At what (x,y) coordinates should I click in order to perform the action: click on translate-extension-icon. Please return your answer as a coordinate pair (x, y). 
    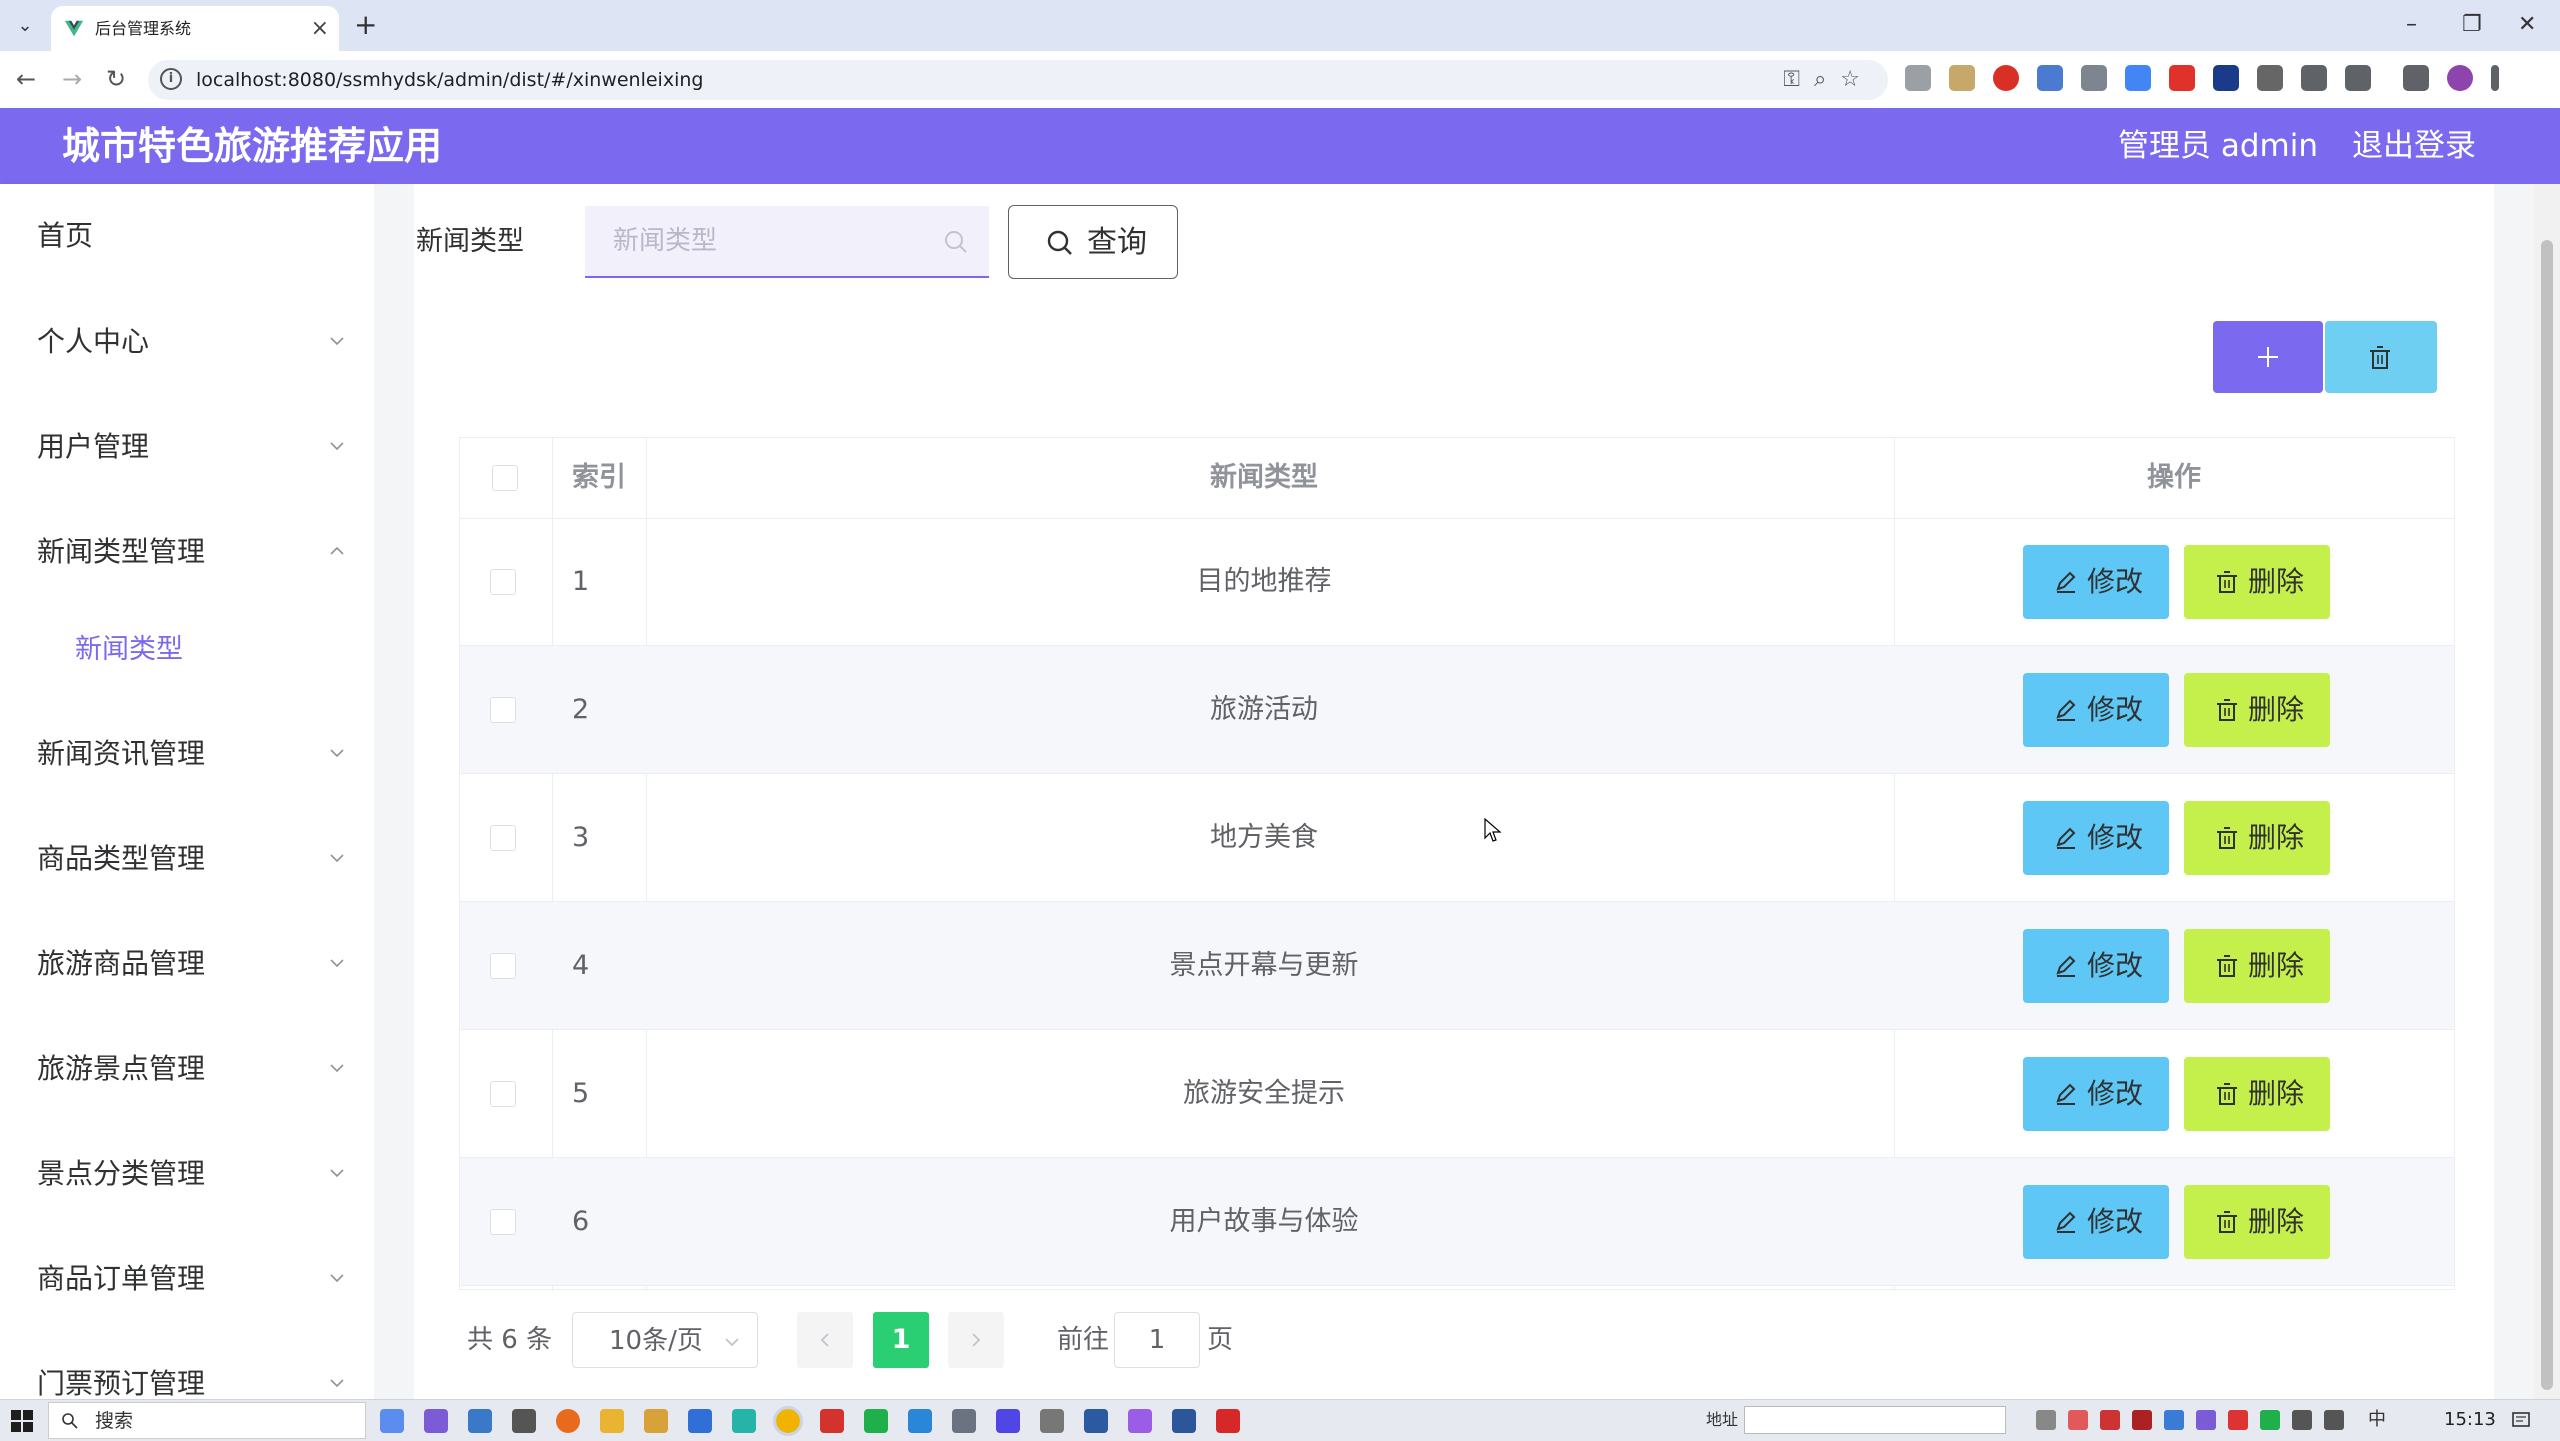
    Looking at the image, I should click on (2138, 78).